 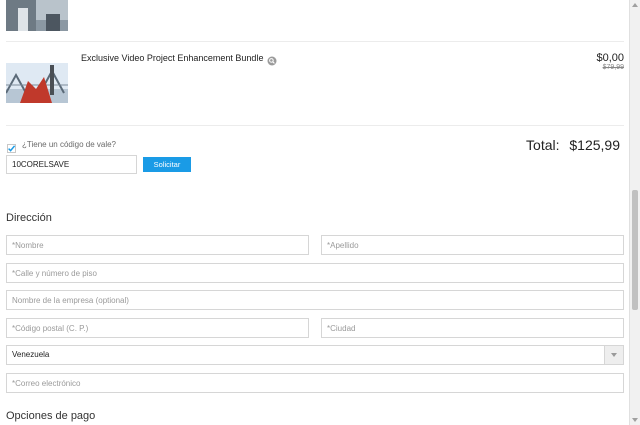 I want to click on payment-section-title: Opciones de pago, so click(x=51, y=416).